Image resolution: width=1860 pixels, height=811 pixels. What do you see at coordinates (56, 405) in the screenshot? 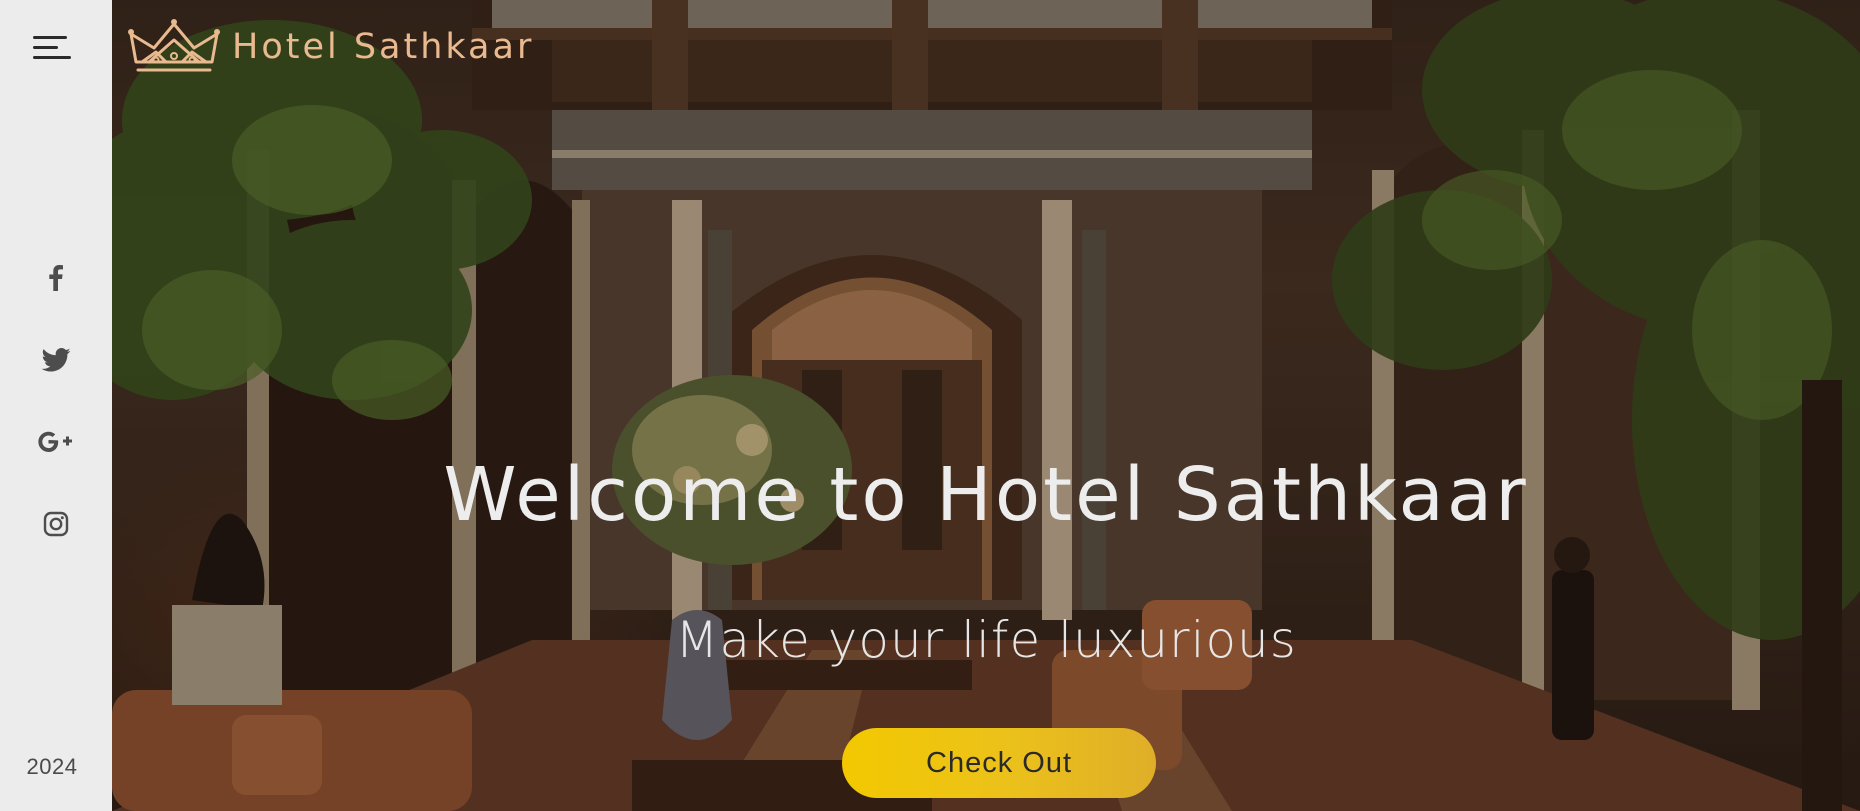
I see `sidebar: 2024` at bounding box center [56, 405].